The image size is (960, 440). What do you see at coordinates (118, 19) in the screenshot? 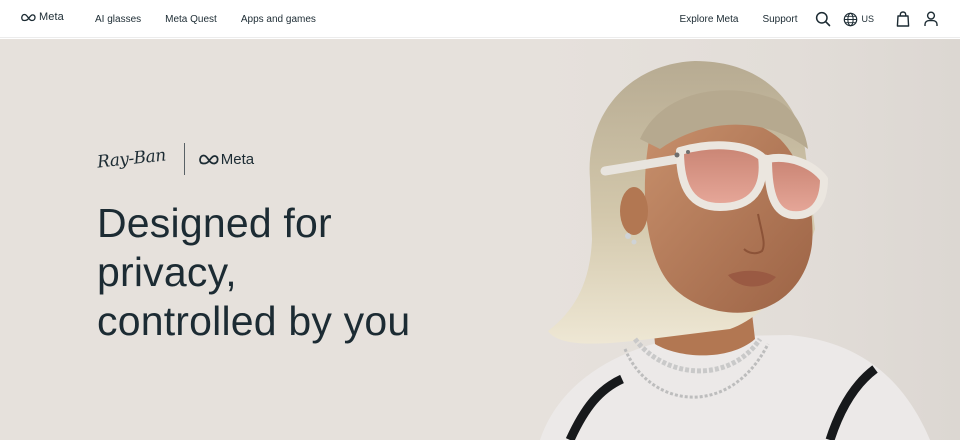
I see `nav-link-ai-glasses: AI glasses` at bounding box center [118, 19].